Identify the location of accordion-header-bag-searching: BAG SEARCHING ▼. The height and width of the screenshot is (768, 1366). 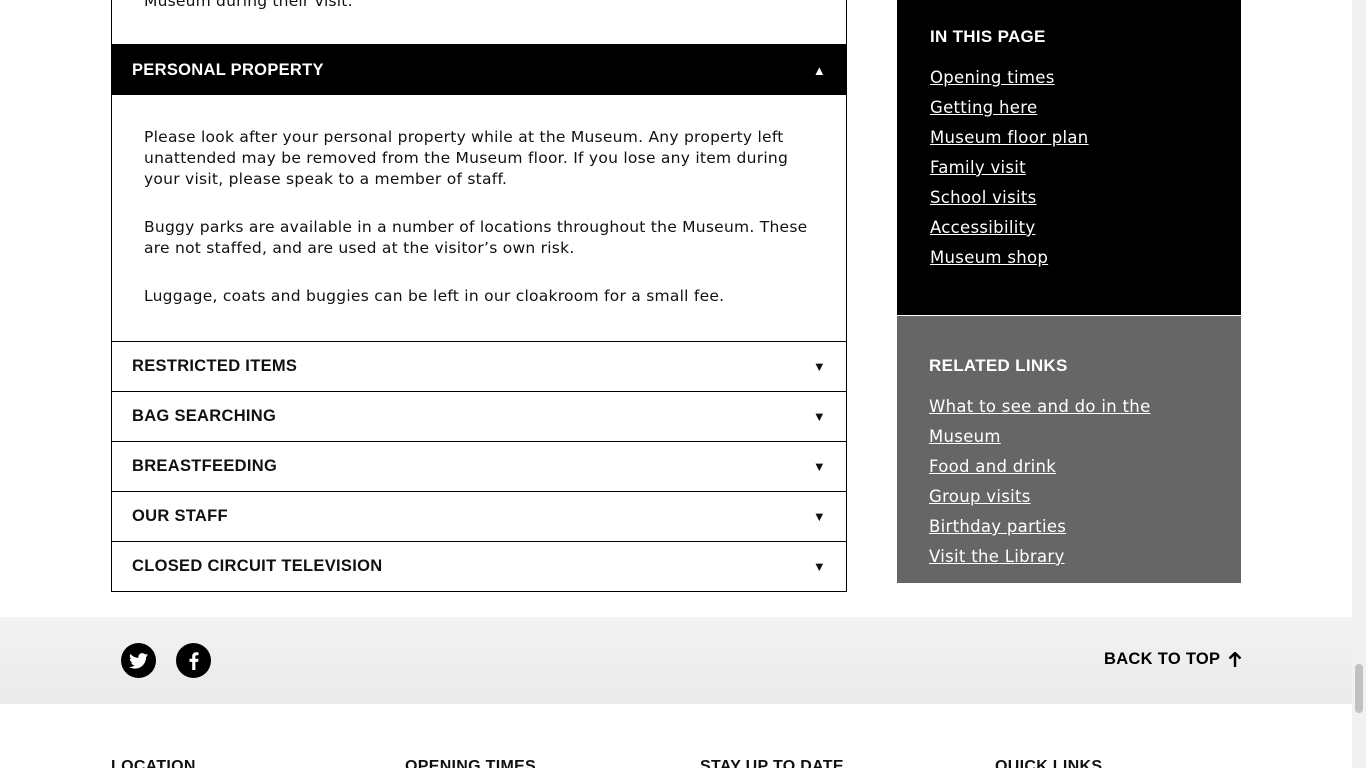
(479, 416).